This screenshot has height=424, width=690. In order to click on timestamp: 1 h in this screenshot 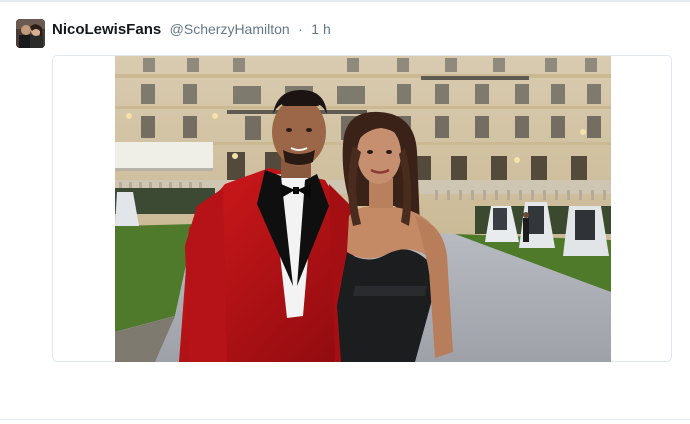, I will do `click(320, 29)`.